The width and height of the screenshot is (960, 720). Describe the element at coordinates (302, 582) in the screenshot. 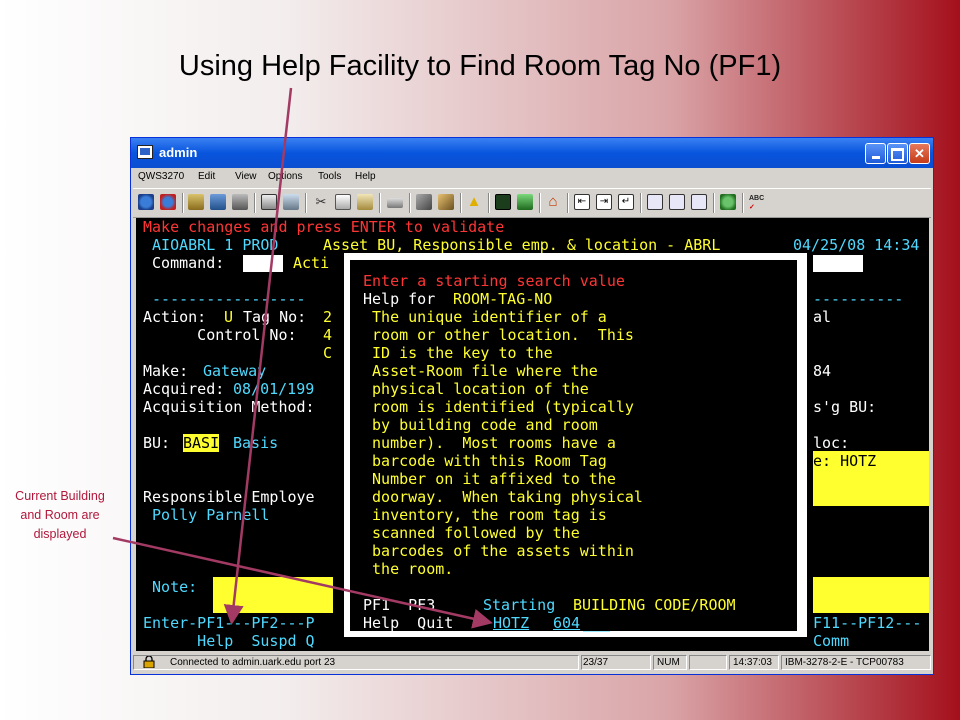

I see `arrow-to-building` at that location.